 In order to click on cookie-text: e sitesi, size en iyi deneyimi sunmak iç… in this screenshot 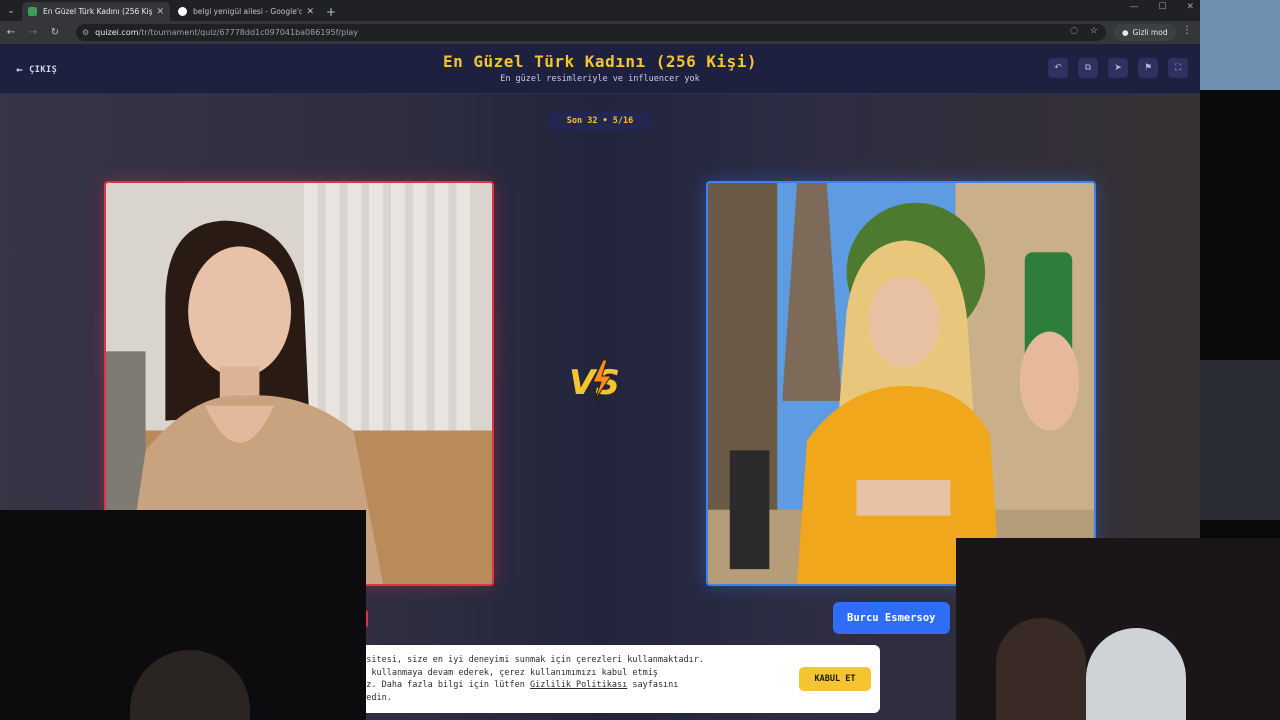, I will do `click(530, 679)`.